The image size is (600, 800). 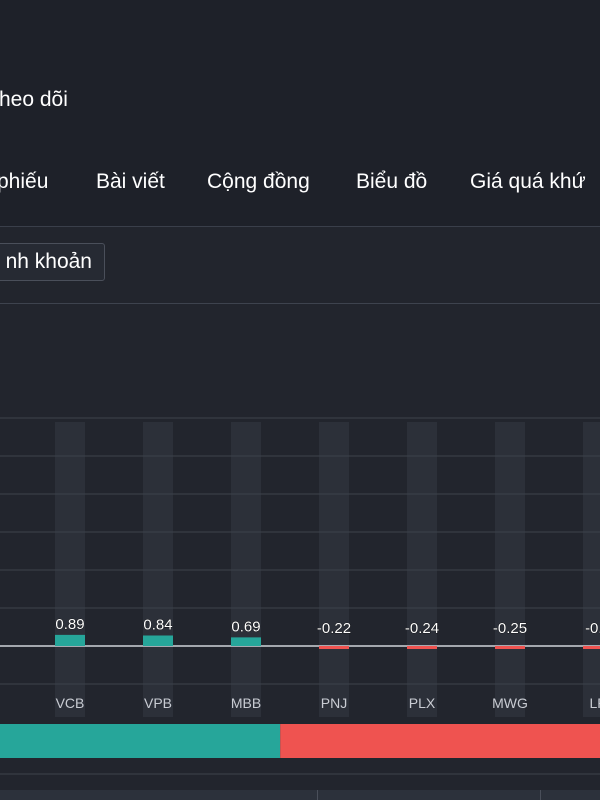 I want to click on bar-mbb, so click(x=246, y=641).